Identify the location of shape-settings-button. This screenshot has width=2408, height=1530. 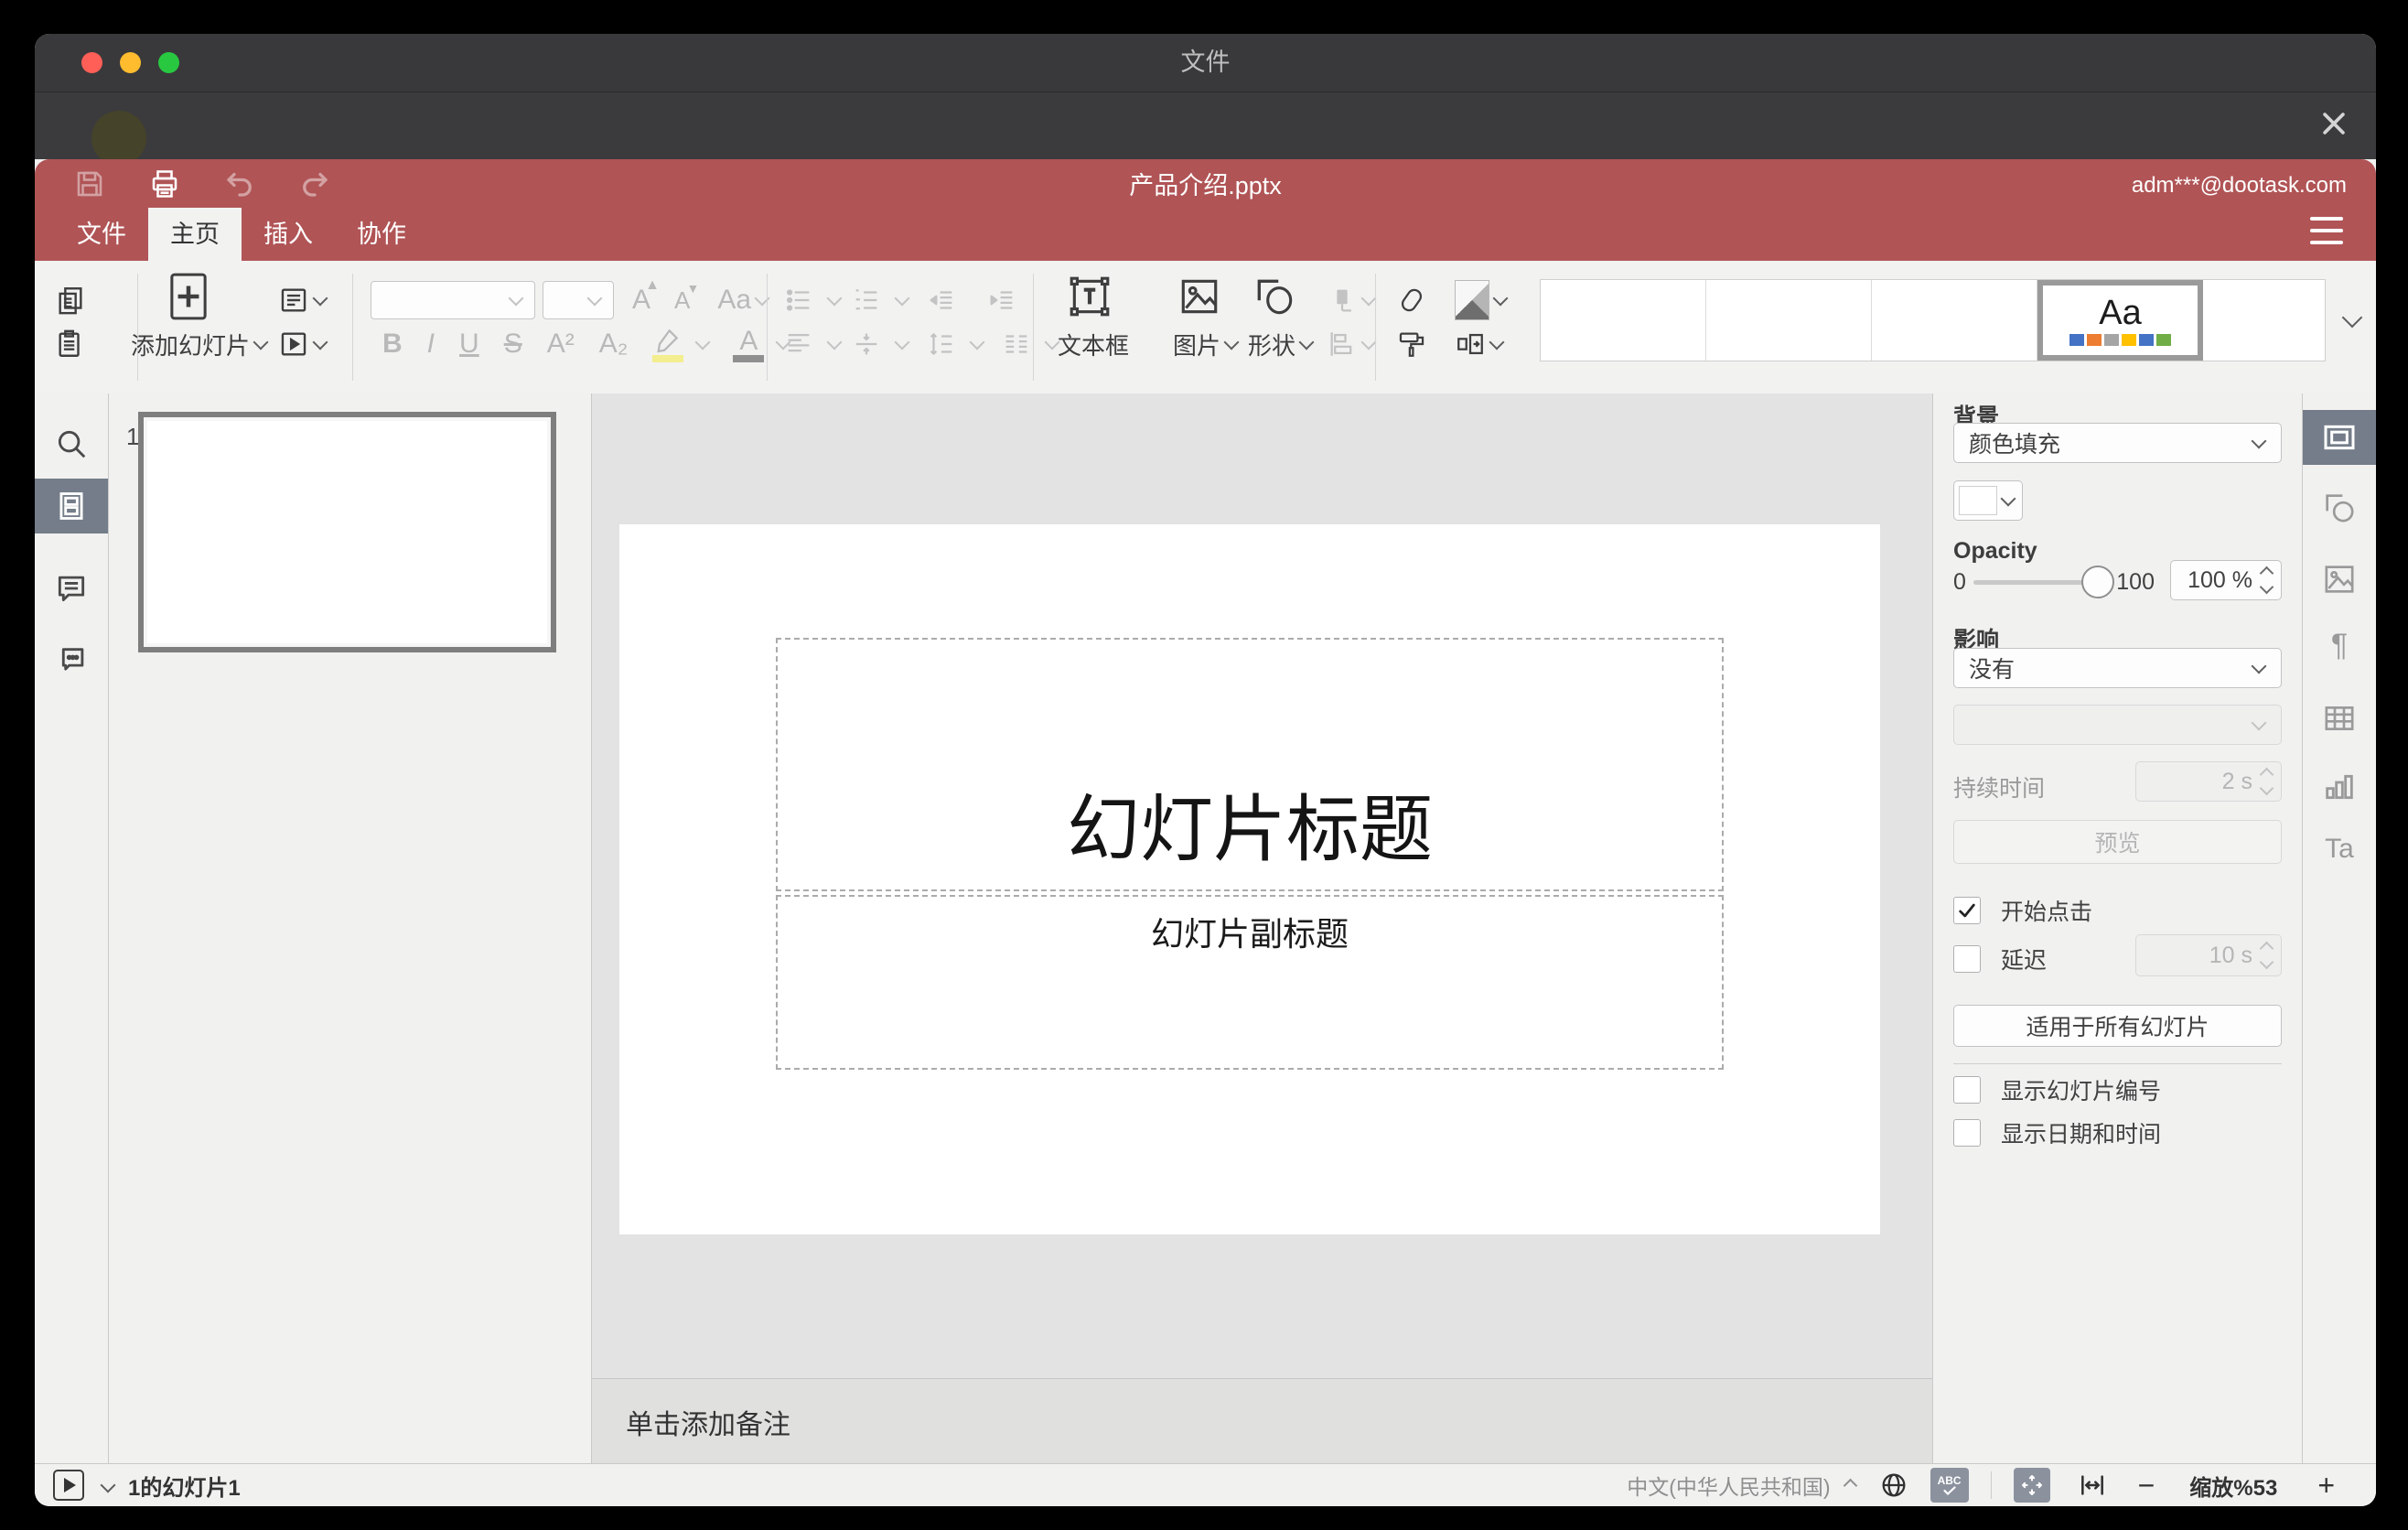
(2339, 507).